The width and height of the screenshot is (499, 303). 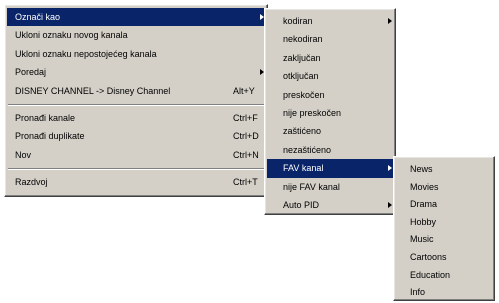 I want to click on menu-item-razdvoj: Razdvoj Ctrl+T, so click(x=136, y=182).